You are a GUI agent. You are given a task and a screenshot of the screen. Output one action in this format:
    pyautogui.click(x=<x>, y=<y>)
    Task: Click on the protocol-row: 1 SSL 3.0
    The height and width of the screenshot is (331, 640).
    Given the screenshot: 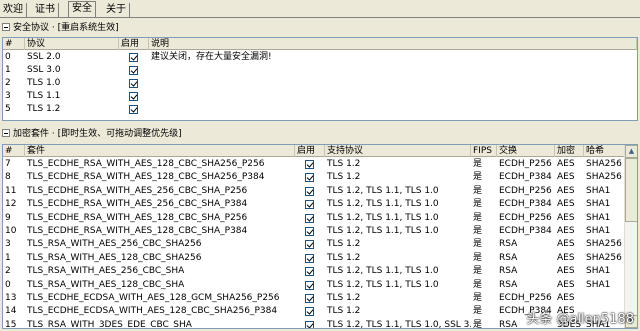 What is the action you would take?
    pyautogui.click(x=320, y=70)
    